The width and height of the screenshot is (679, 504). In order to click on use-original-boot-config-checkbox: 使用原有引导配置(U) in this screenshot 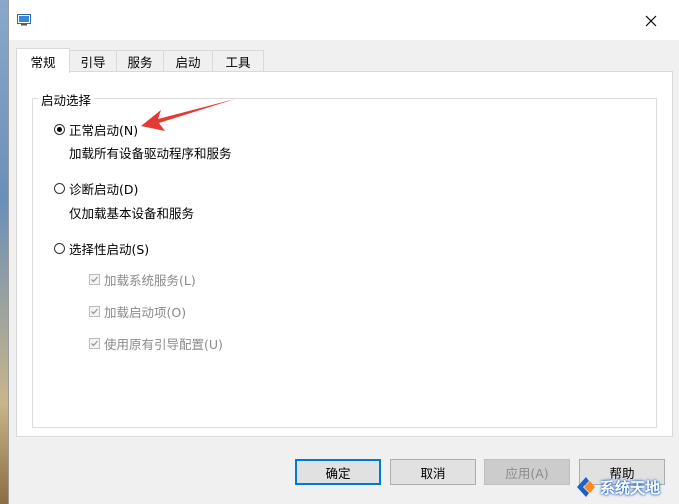, I will do `click(156, 343)`.